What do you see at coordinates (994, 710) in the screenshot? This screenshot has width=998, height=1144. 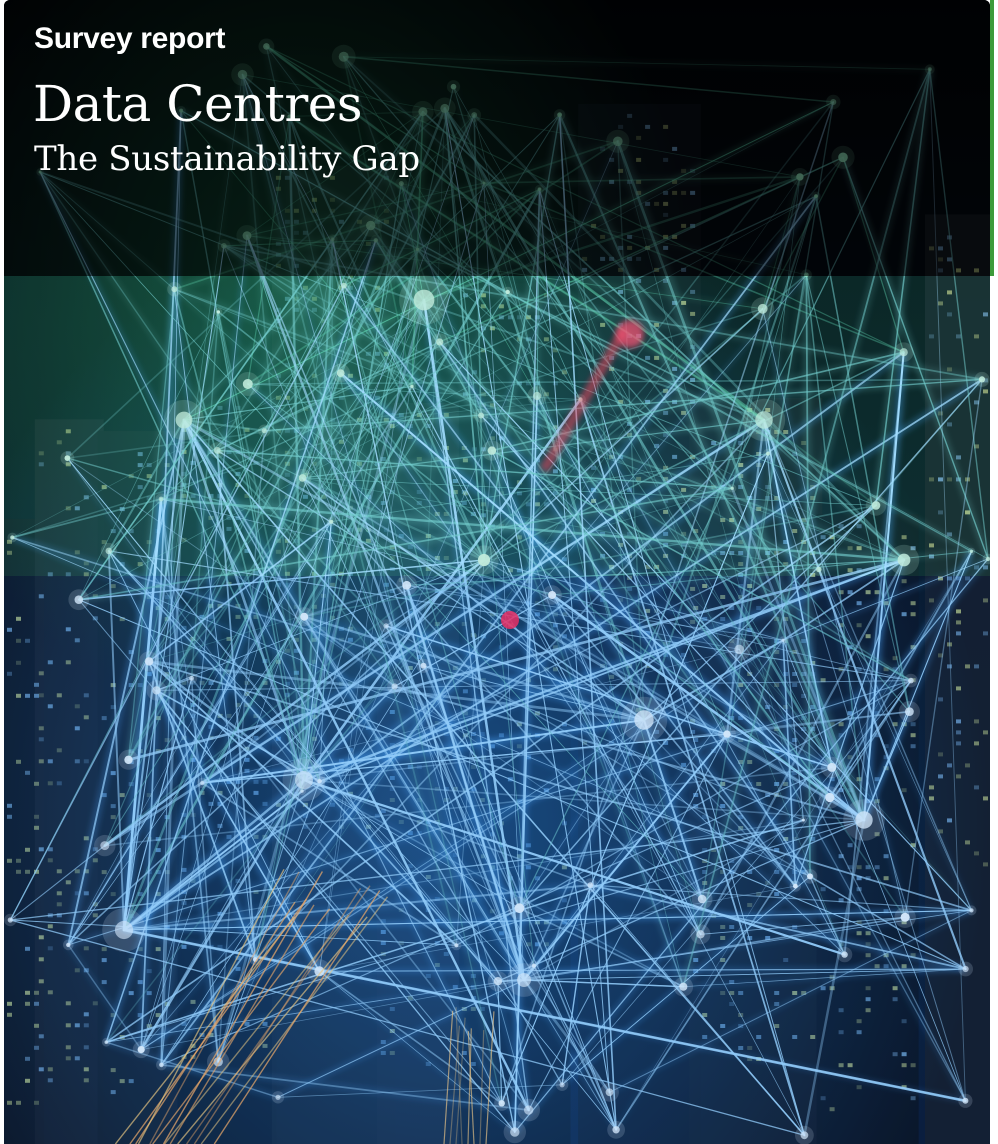 I see `page-margin` at bounding box center [994, 710].